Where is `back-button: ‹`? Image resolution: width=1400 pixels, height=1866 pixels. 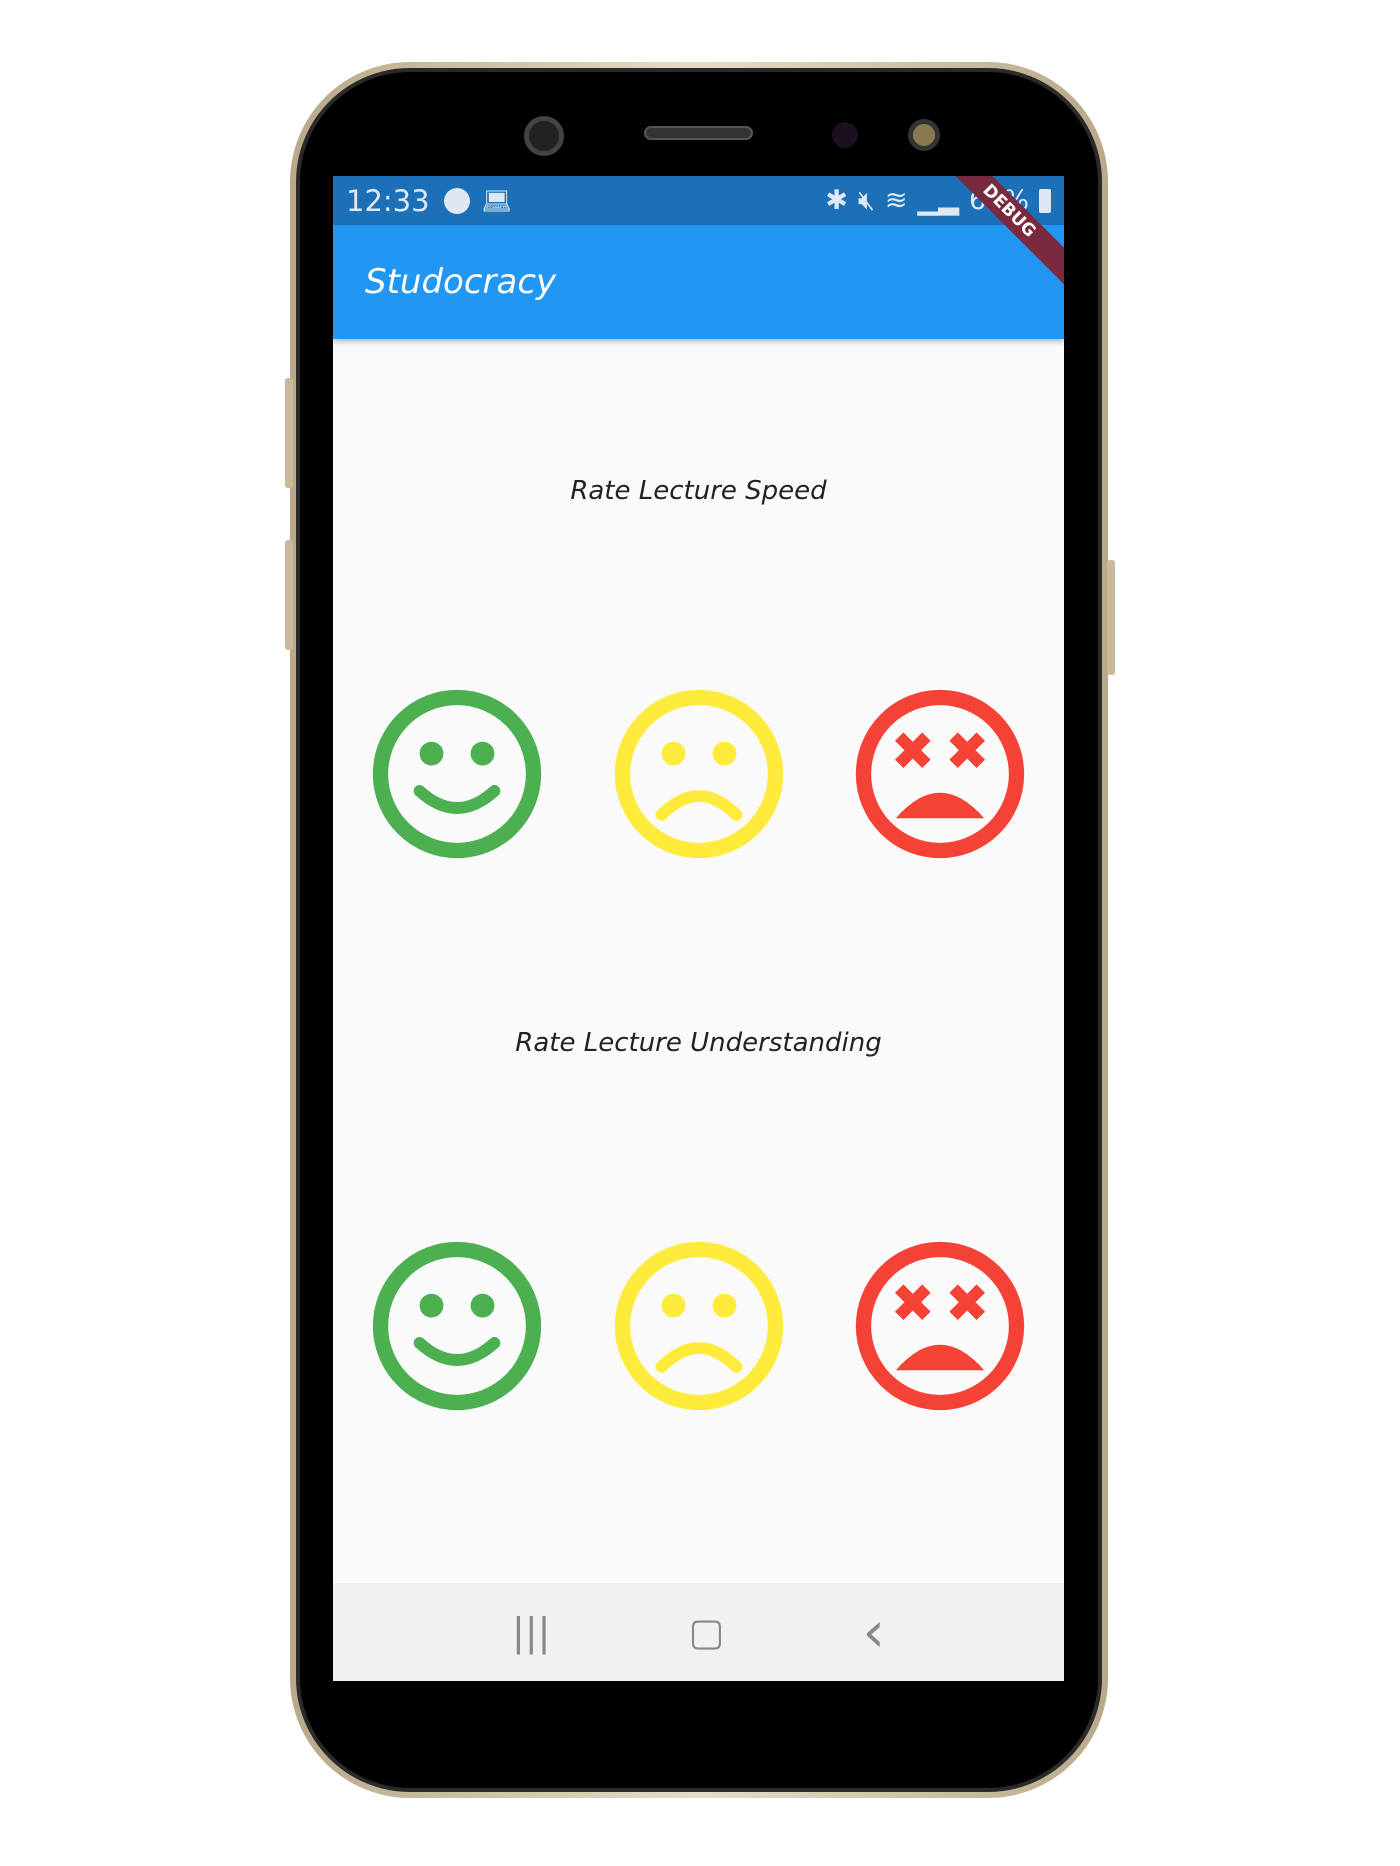 back-button: ‹ is located at coordinates (874, 1632).